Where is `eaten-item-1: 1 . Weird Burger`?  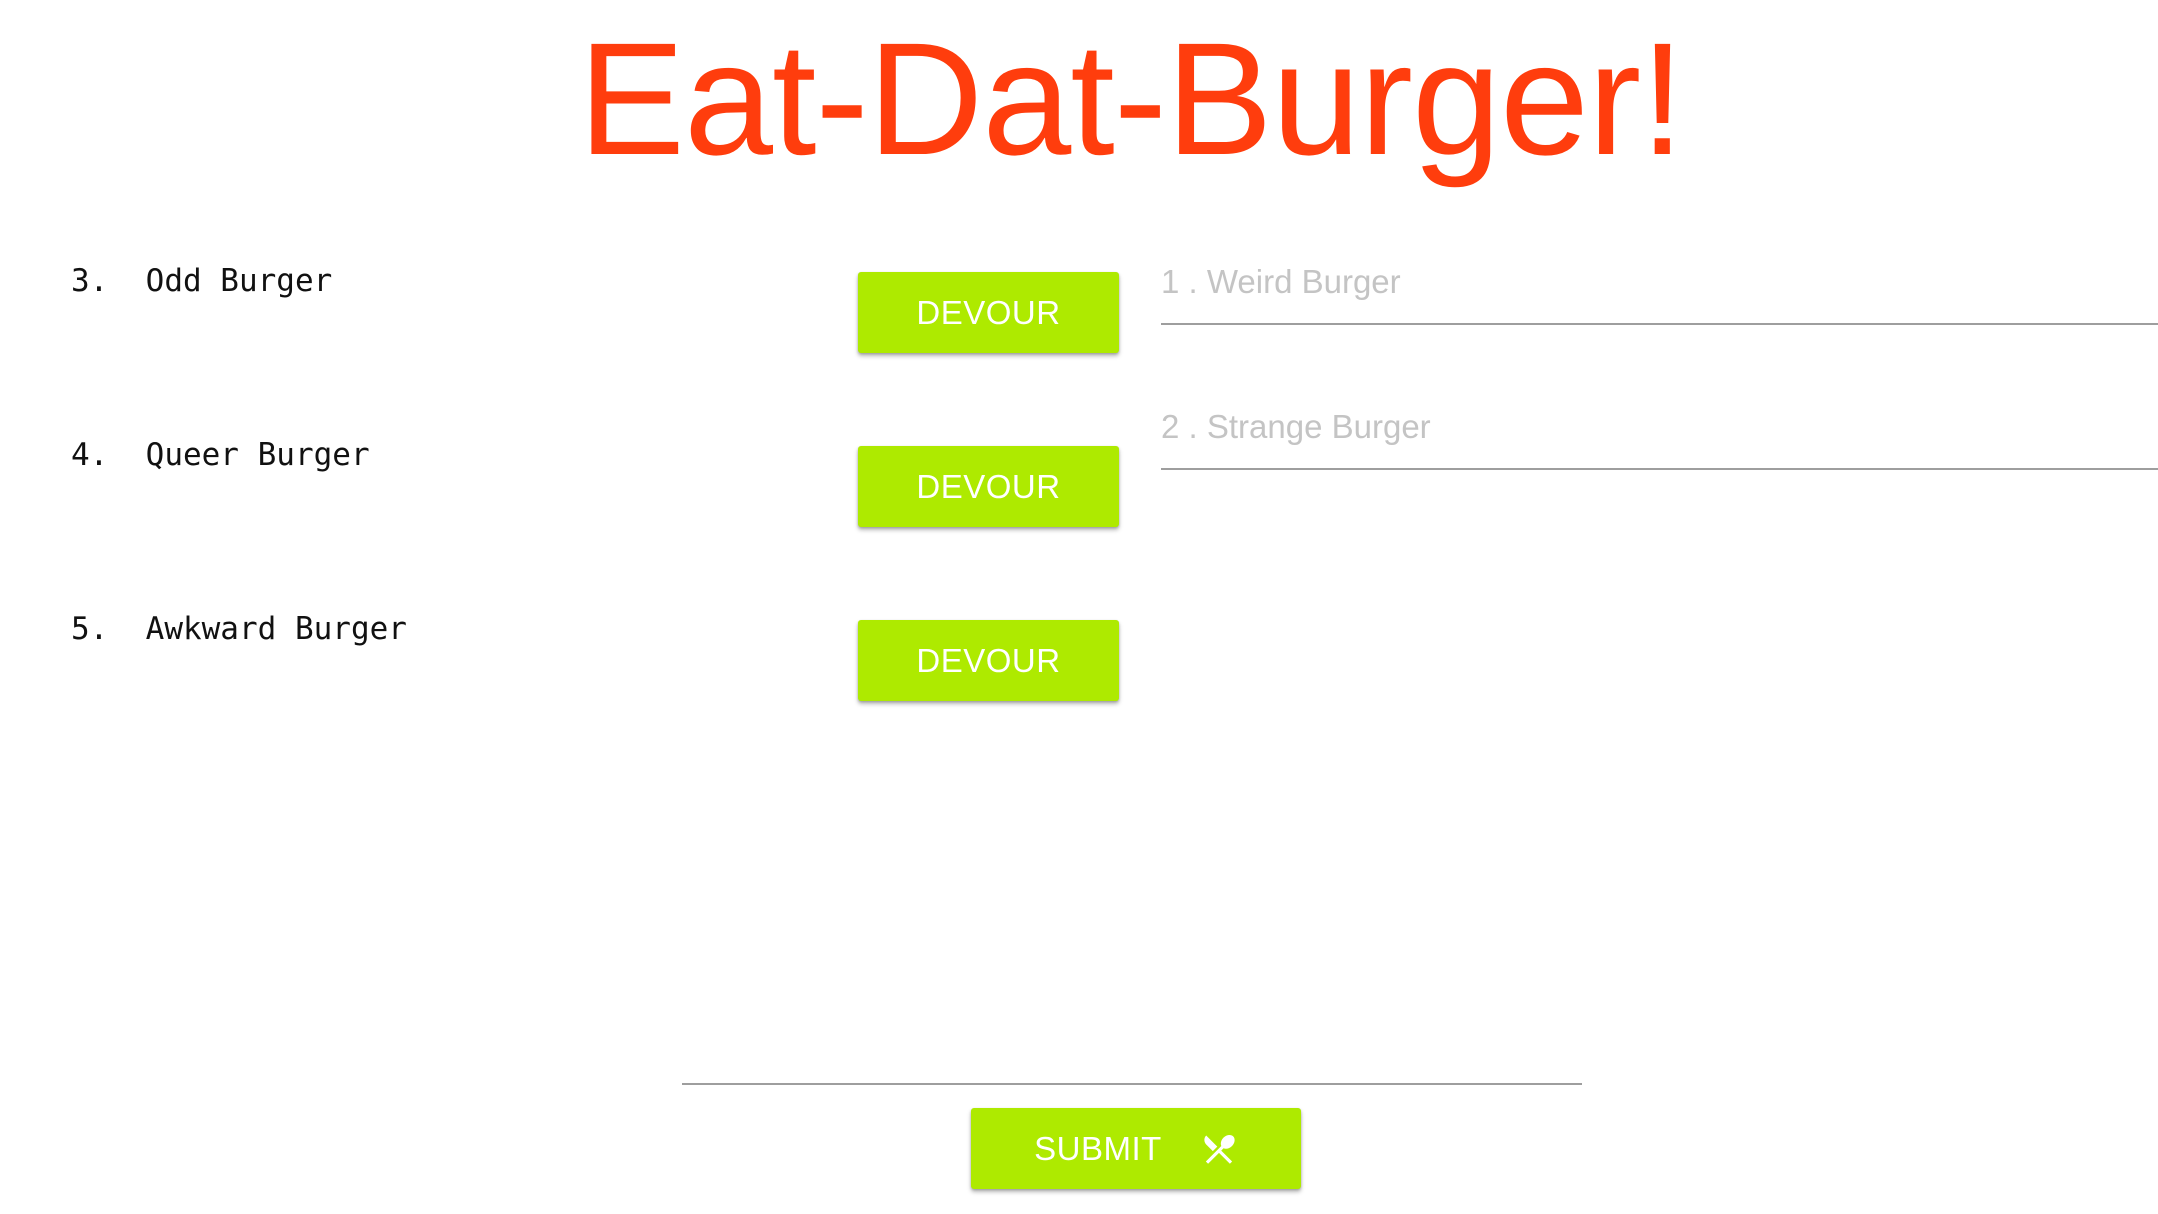
eaten-item-1: 1 . Weird Burger is located at coordinates (1659, 290).